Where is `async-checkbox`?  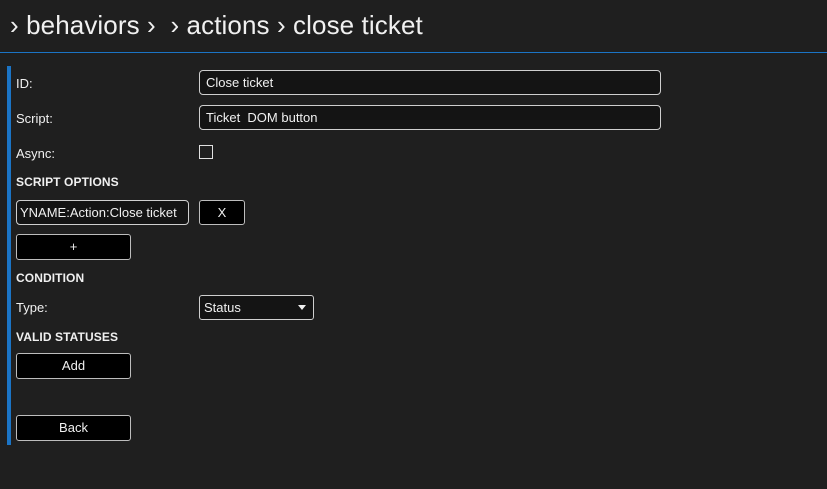
async-checkbox is located at coordinates (206, 152).